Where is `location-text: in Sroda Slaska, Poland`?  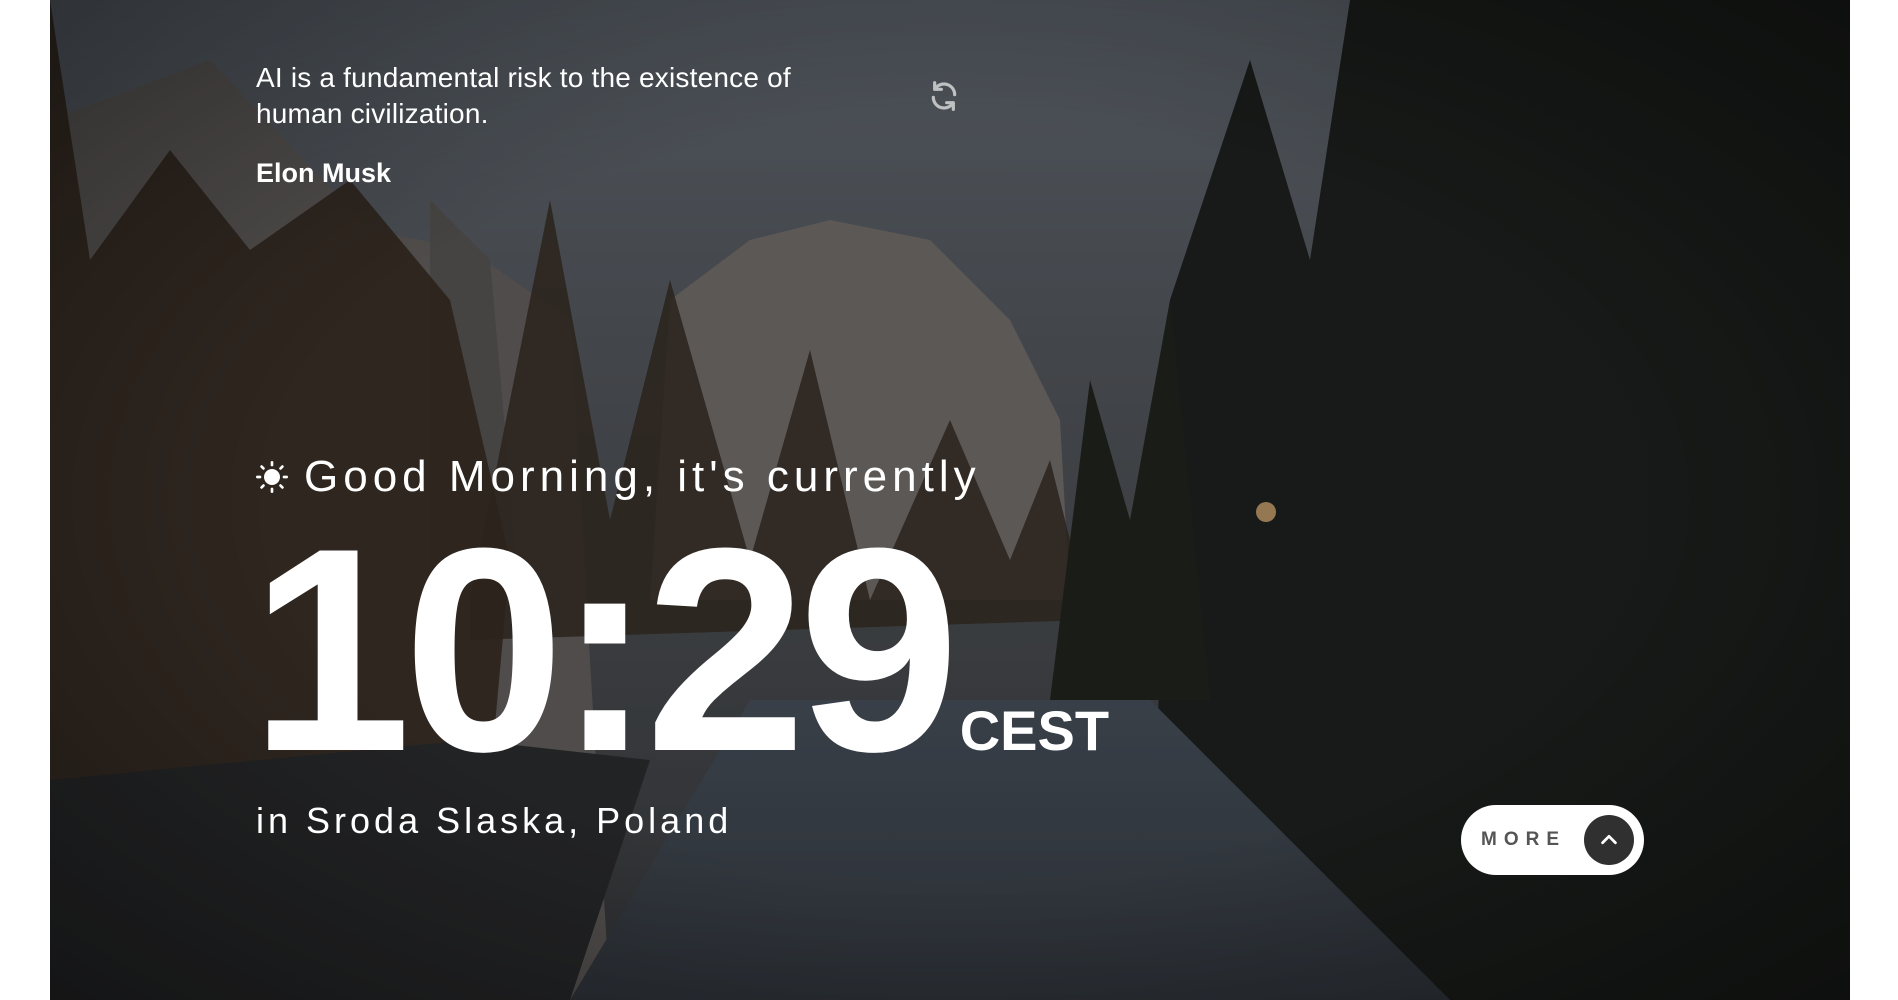
location-text: in Sroda Slaska, Poland is located at coordinates (494, 820).